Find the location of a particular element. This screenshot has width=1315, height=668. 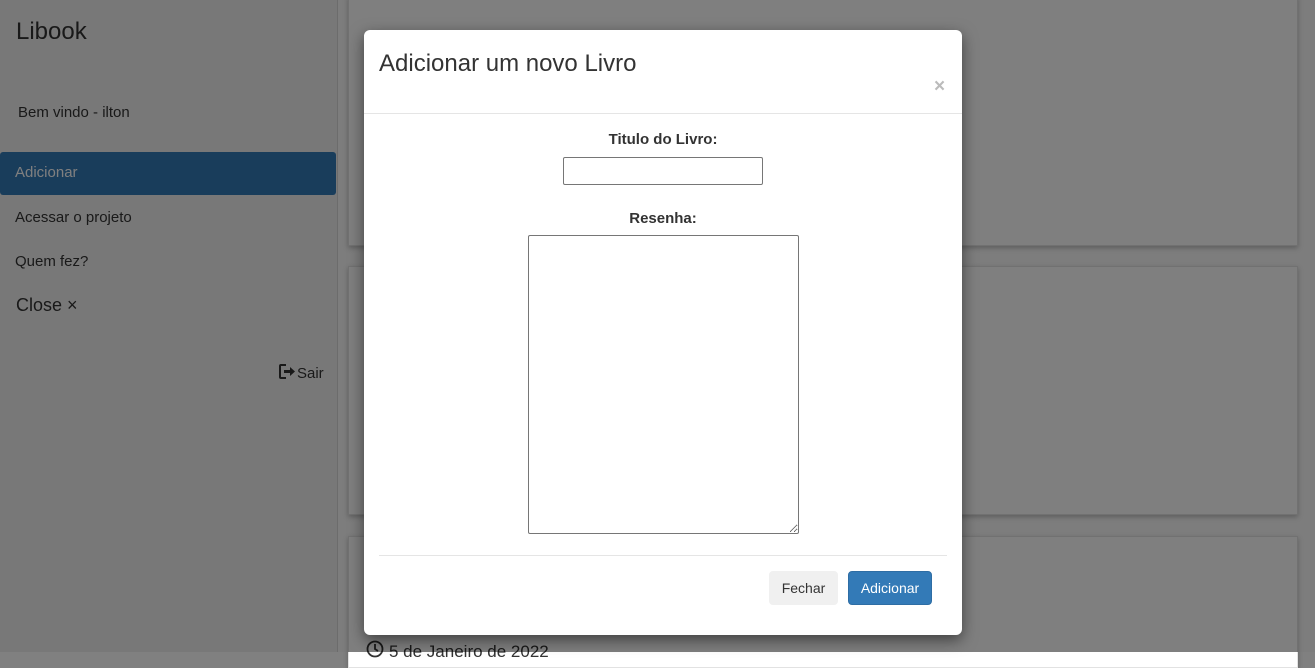

modal-title: Adicionar um novo Livro is located at coordinates (508, 63).